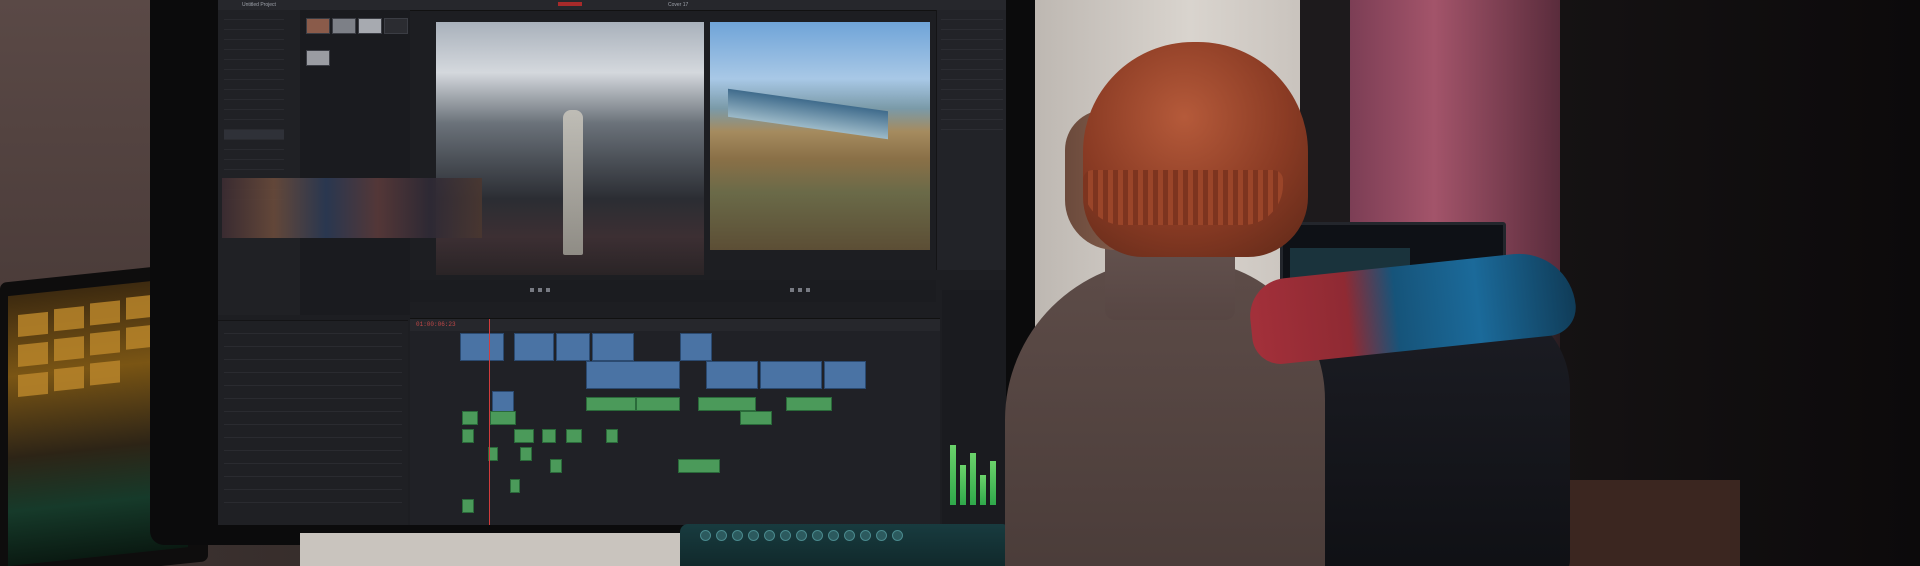 Image resolution: width=1920 pixels, height=566 pixels. Describe the element at coordinates (254, 135) in the screenshot. I see `bin-item-selected` at that location.